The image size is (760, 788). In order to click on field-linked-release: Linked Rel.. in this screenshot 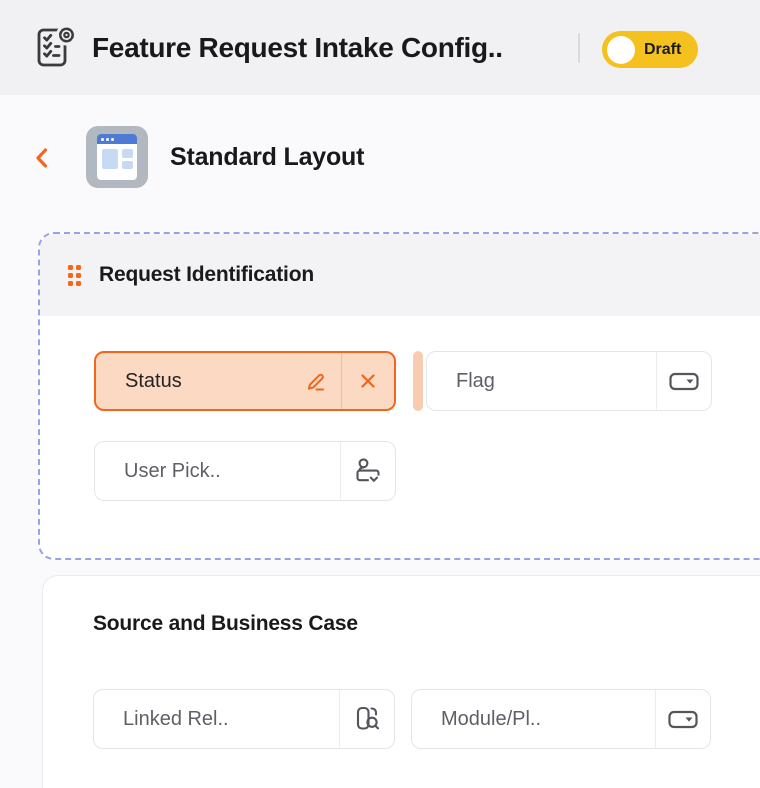, I will do `click(244, 719)`.